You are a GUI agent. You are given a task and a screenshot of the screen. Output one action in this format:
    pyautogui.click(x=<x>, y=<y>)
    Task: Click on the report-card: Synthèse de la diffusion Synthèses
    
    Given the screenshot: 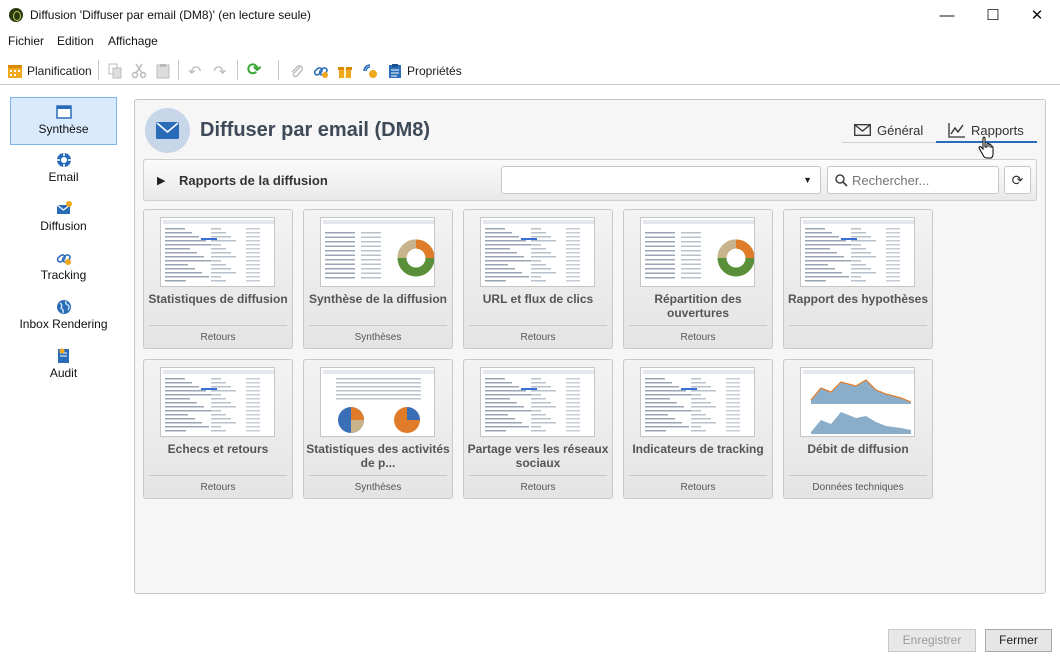 What is the action you would take?
    pyautogui.click(x=378, y=279)
    